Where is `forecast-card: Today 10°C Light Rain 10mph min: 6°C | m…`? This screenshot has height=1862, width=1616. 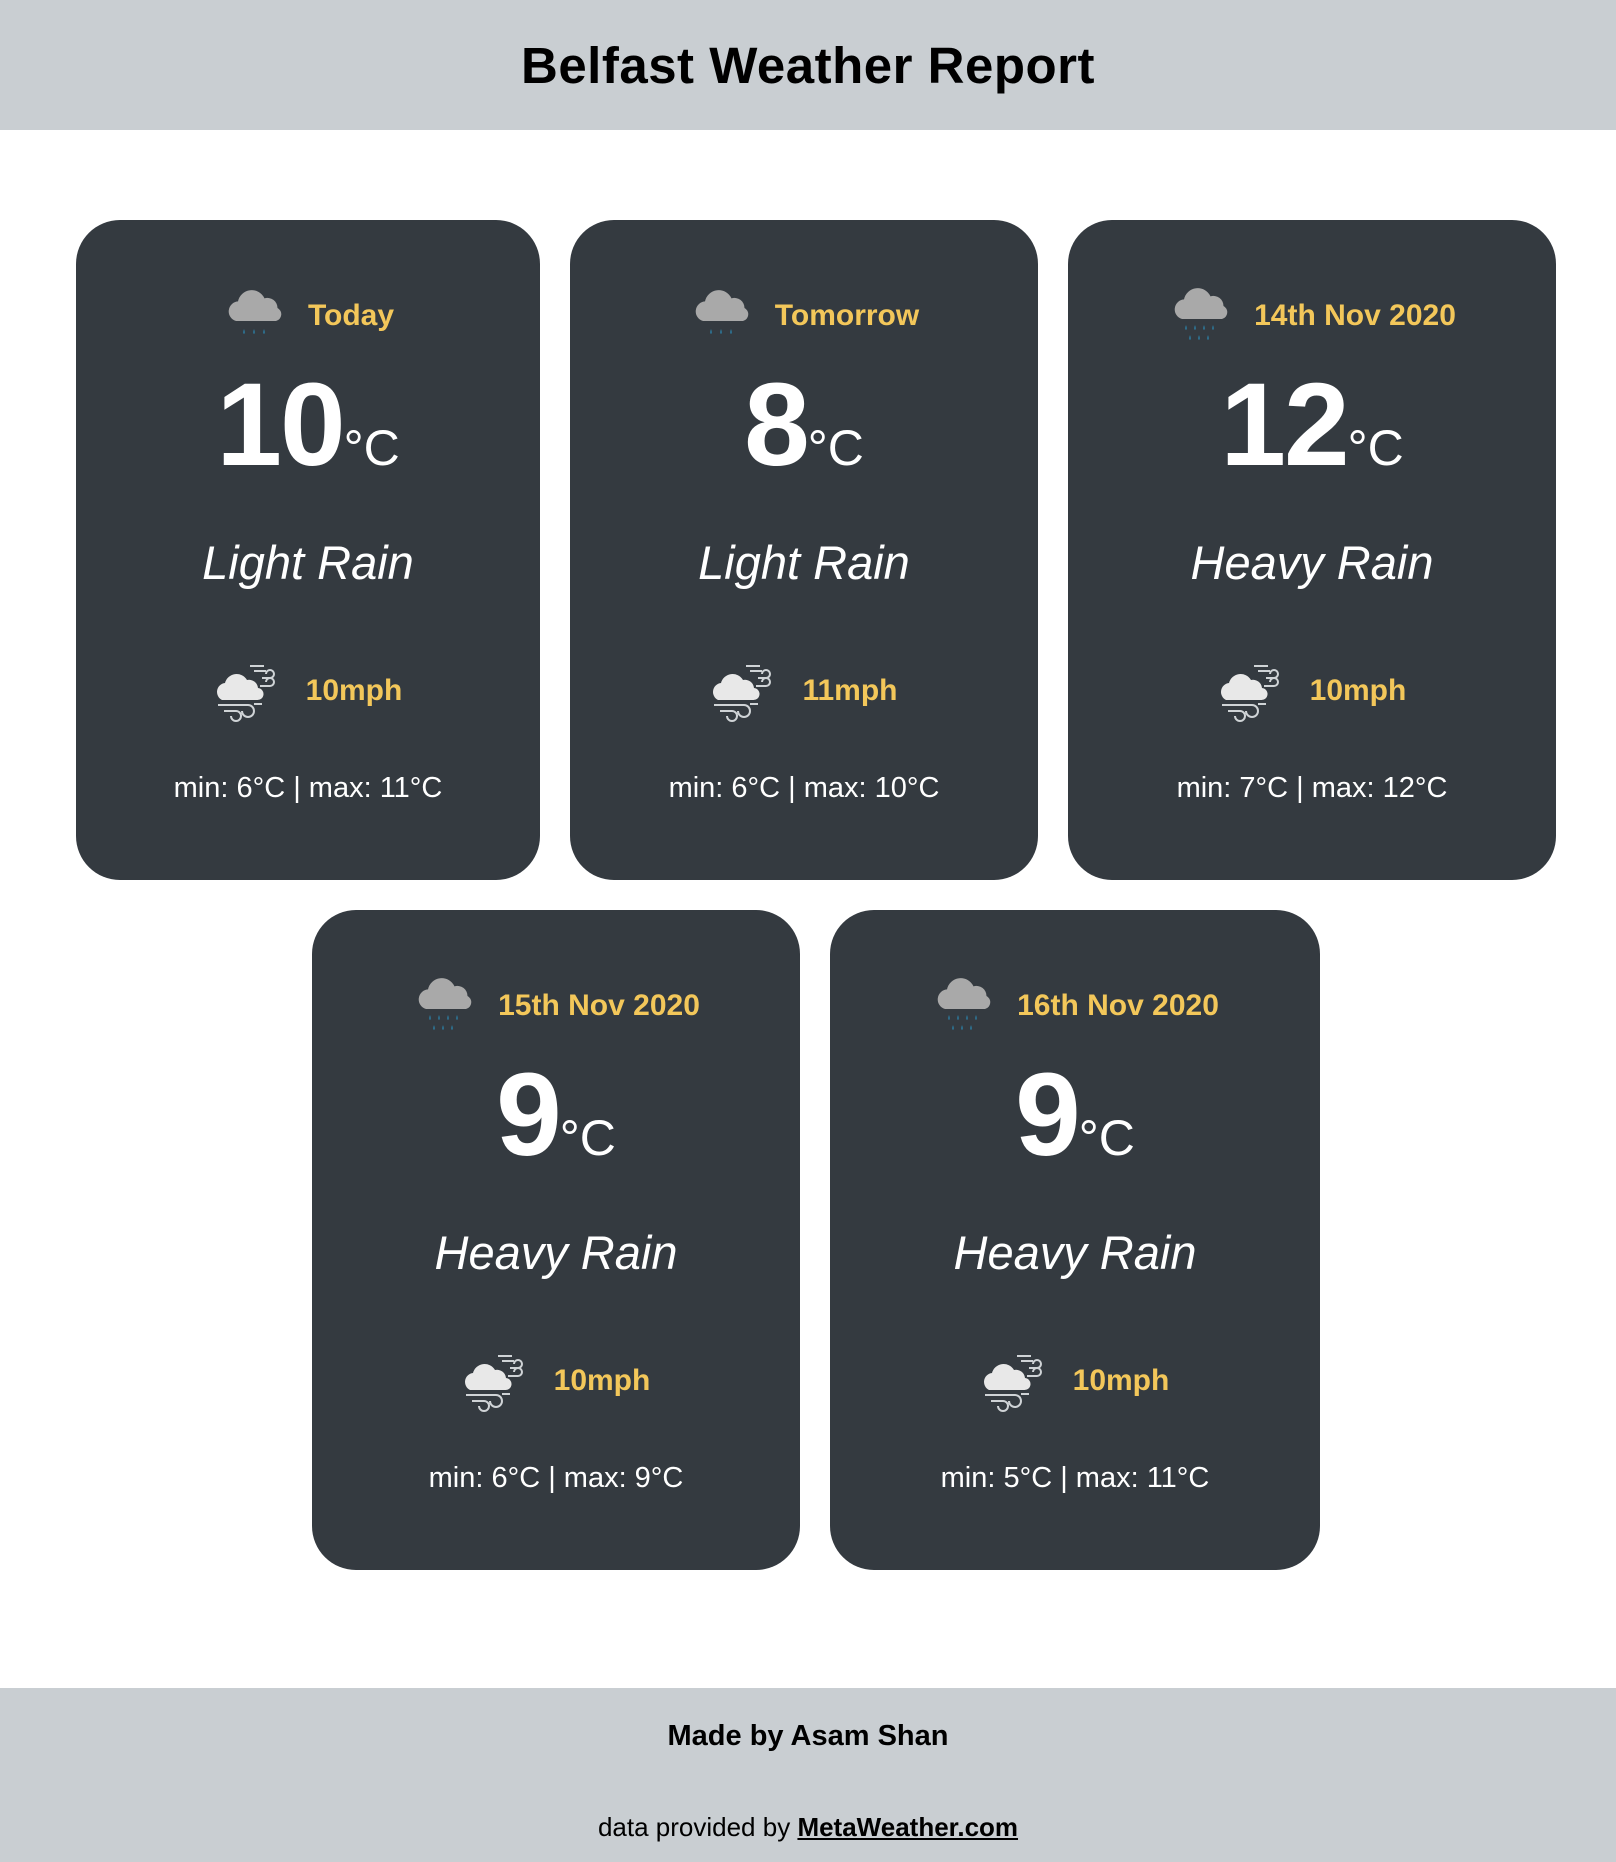
forecast-card: Today 10°C Light Rain 10mph min: 6°C | m… is located at coordinates (308, 550).